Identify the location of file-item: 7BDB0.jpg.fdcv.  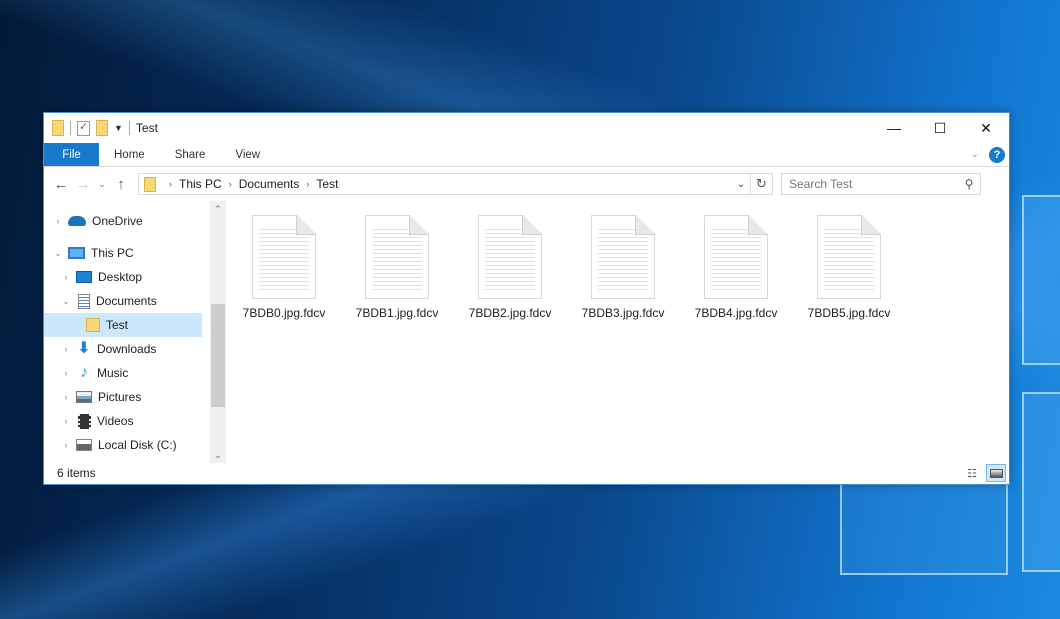
(284, 267).